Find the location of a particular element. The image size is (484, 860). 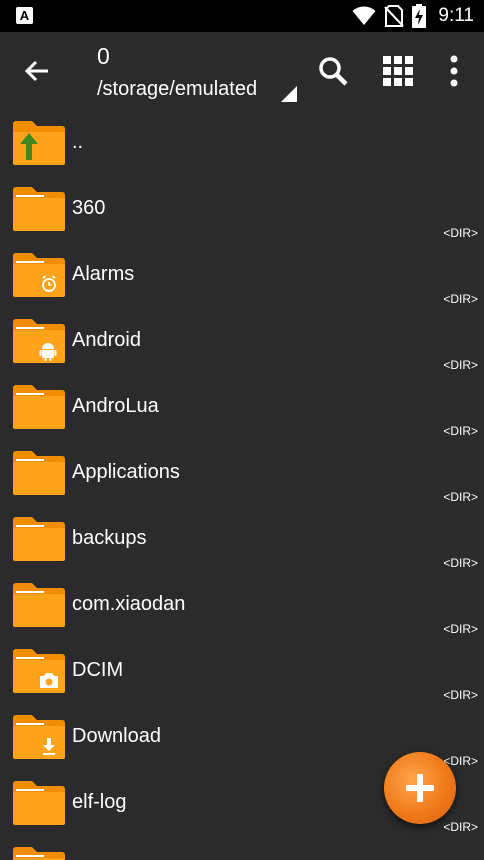

camera-folder-icon is located at coordinates (39, 671).